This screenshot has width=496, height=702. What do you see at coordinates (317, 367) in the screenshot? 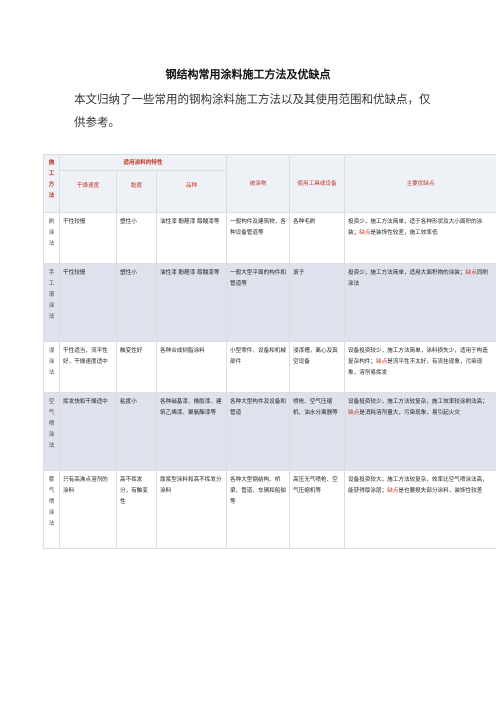
I see `cell-tools: 浸漆槽，离心及真空设备` at bounding box center [317, 367].